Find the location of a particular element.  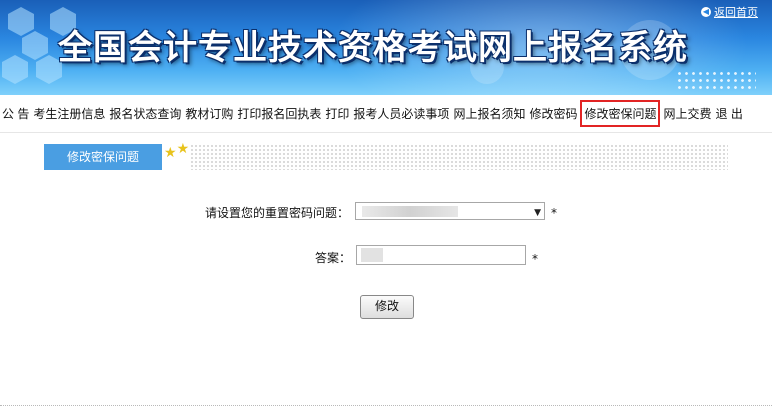

security-question-select: ▼ is located at coordinates (450, 211).